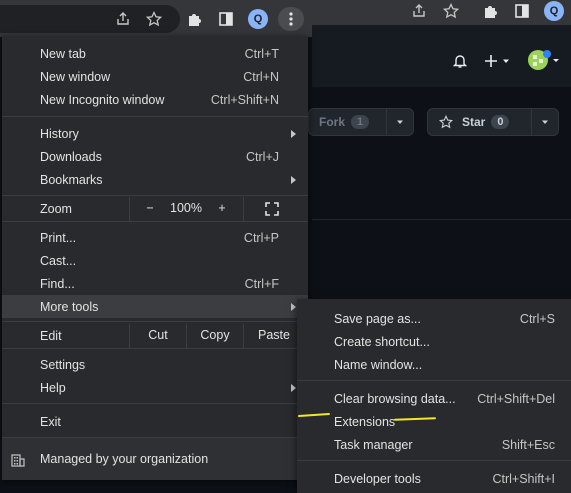  What do you see at coordinates (124, 459) in the screenshot?
I see `menu-item-label: Managed by your organization` at bounding box center [124, 459].